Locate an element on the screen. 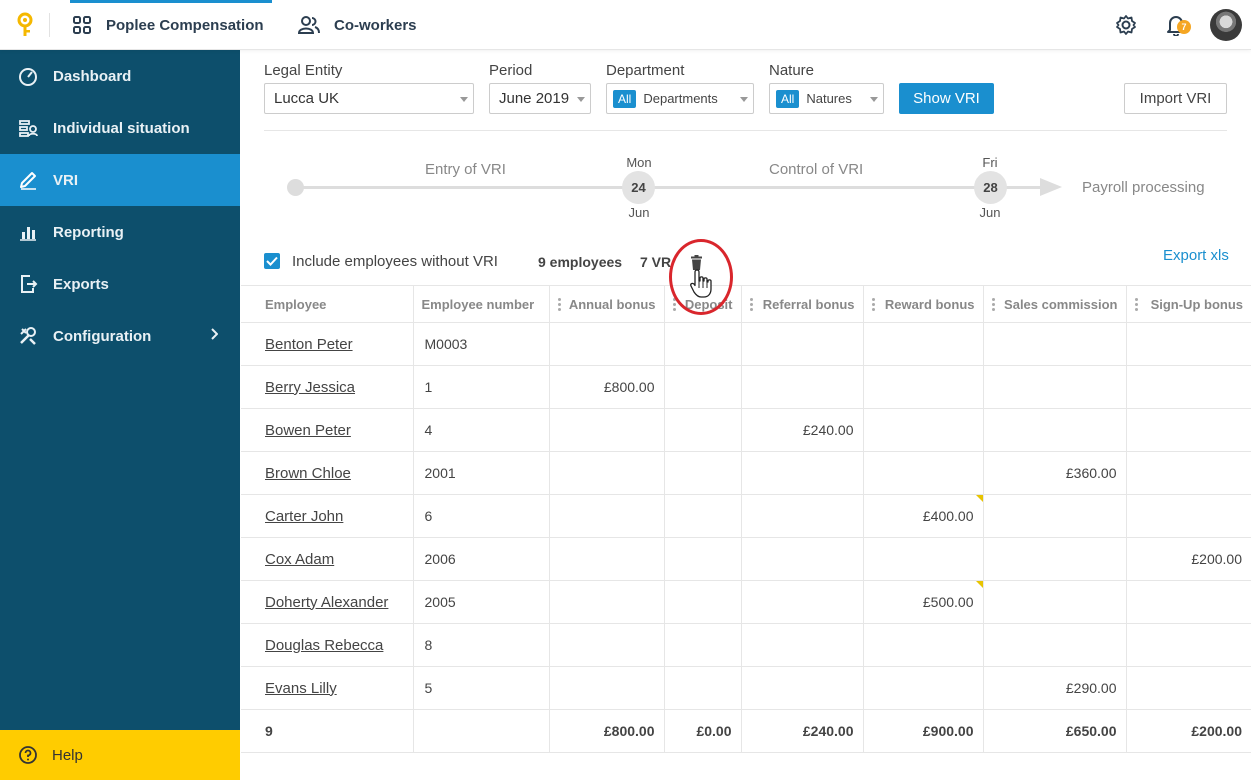  avatar is located at coordinates (1226, 25).